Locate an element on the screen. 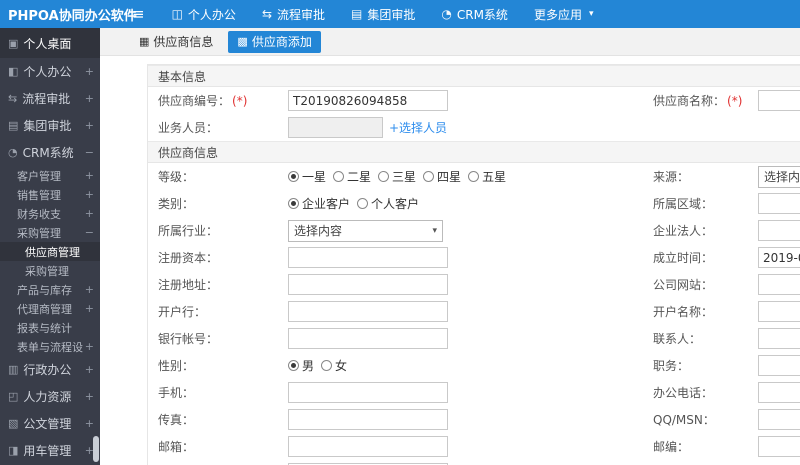 The image size is (800, 465). sidebar-item-workflow-approval: ⇆ 流程审批 + is located at coordinates (50, 98).